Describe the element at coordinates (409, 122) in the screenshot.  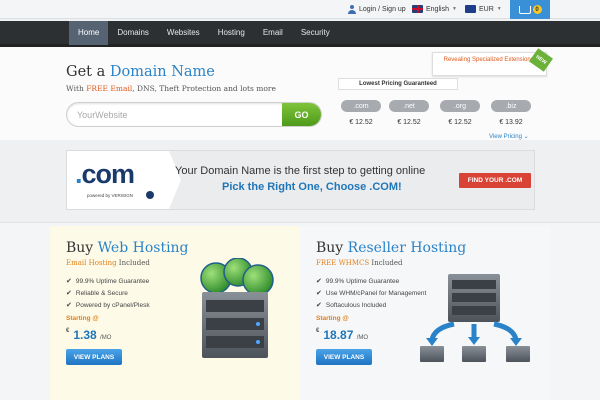
I see `tld-net-price: € 12.52` at that location.